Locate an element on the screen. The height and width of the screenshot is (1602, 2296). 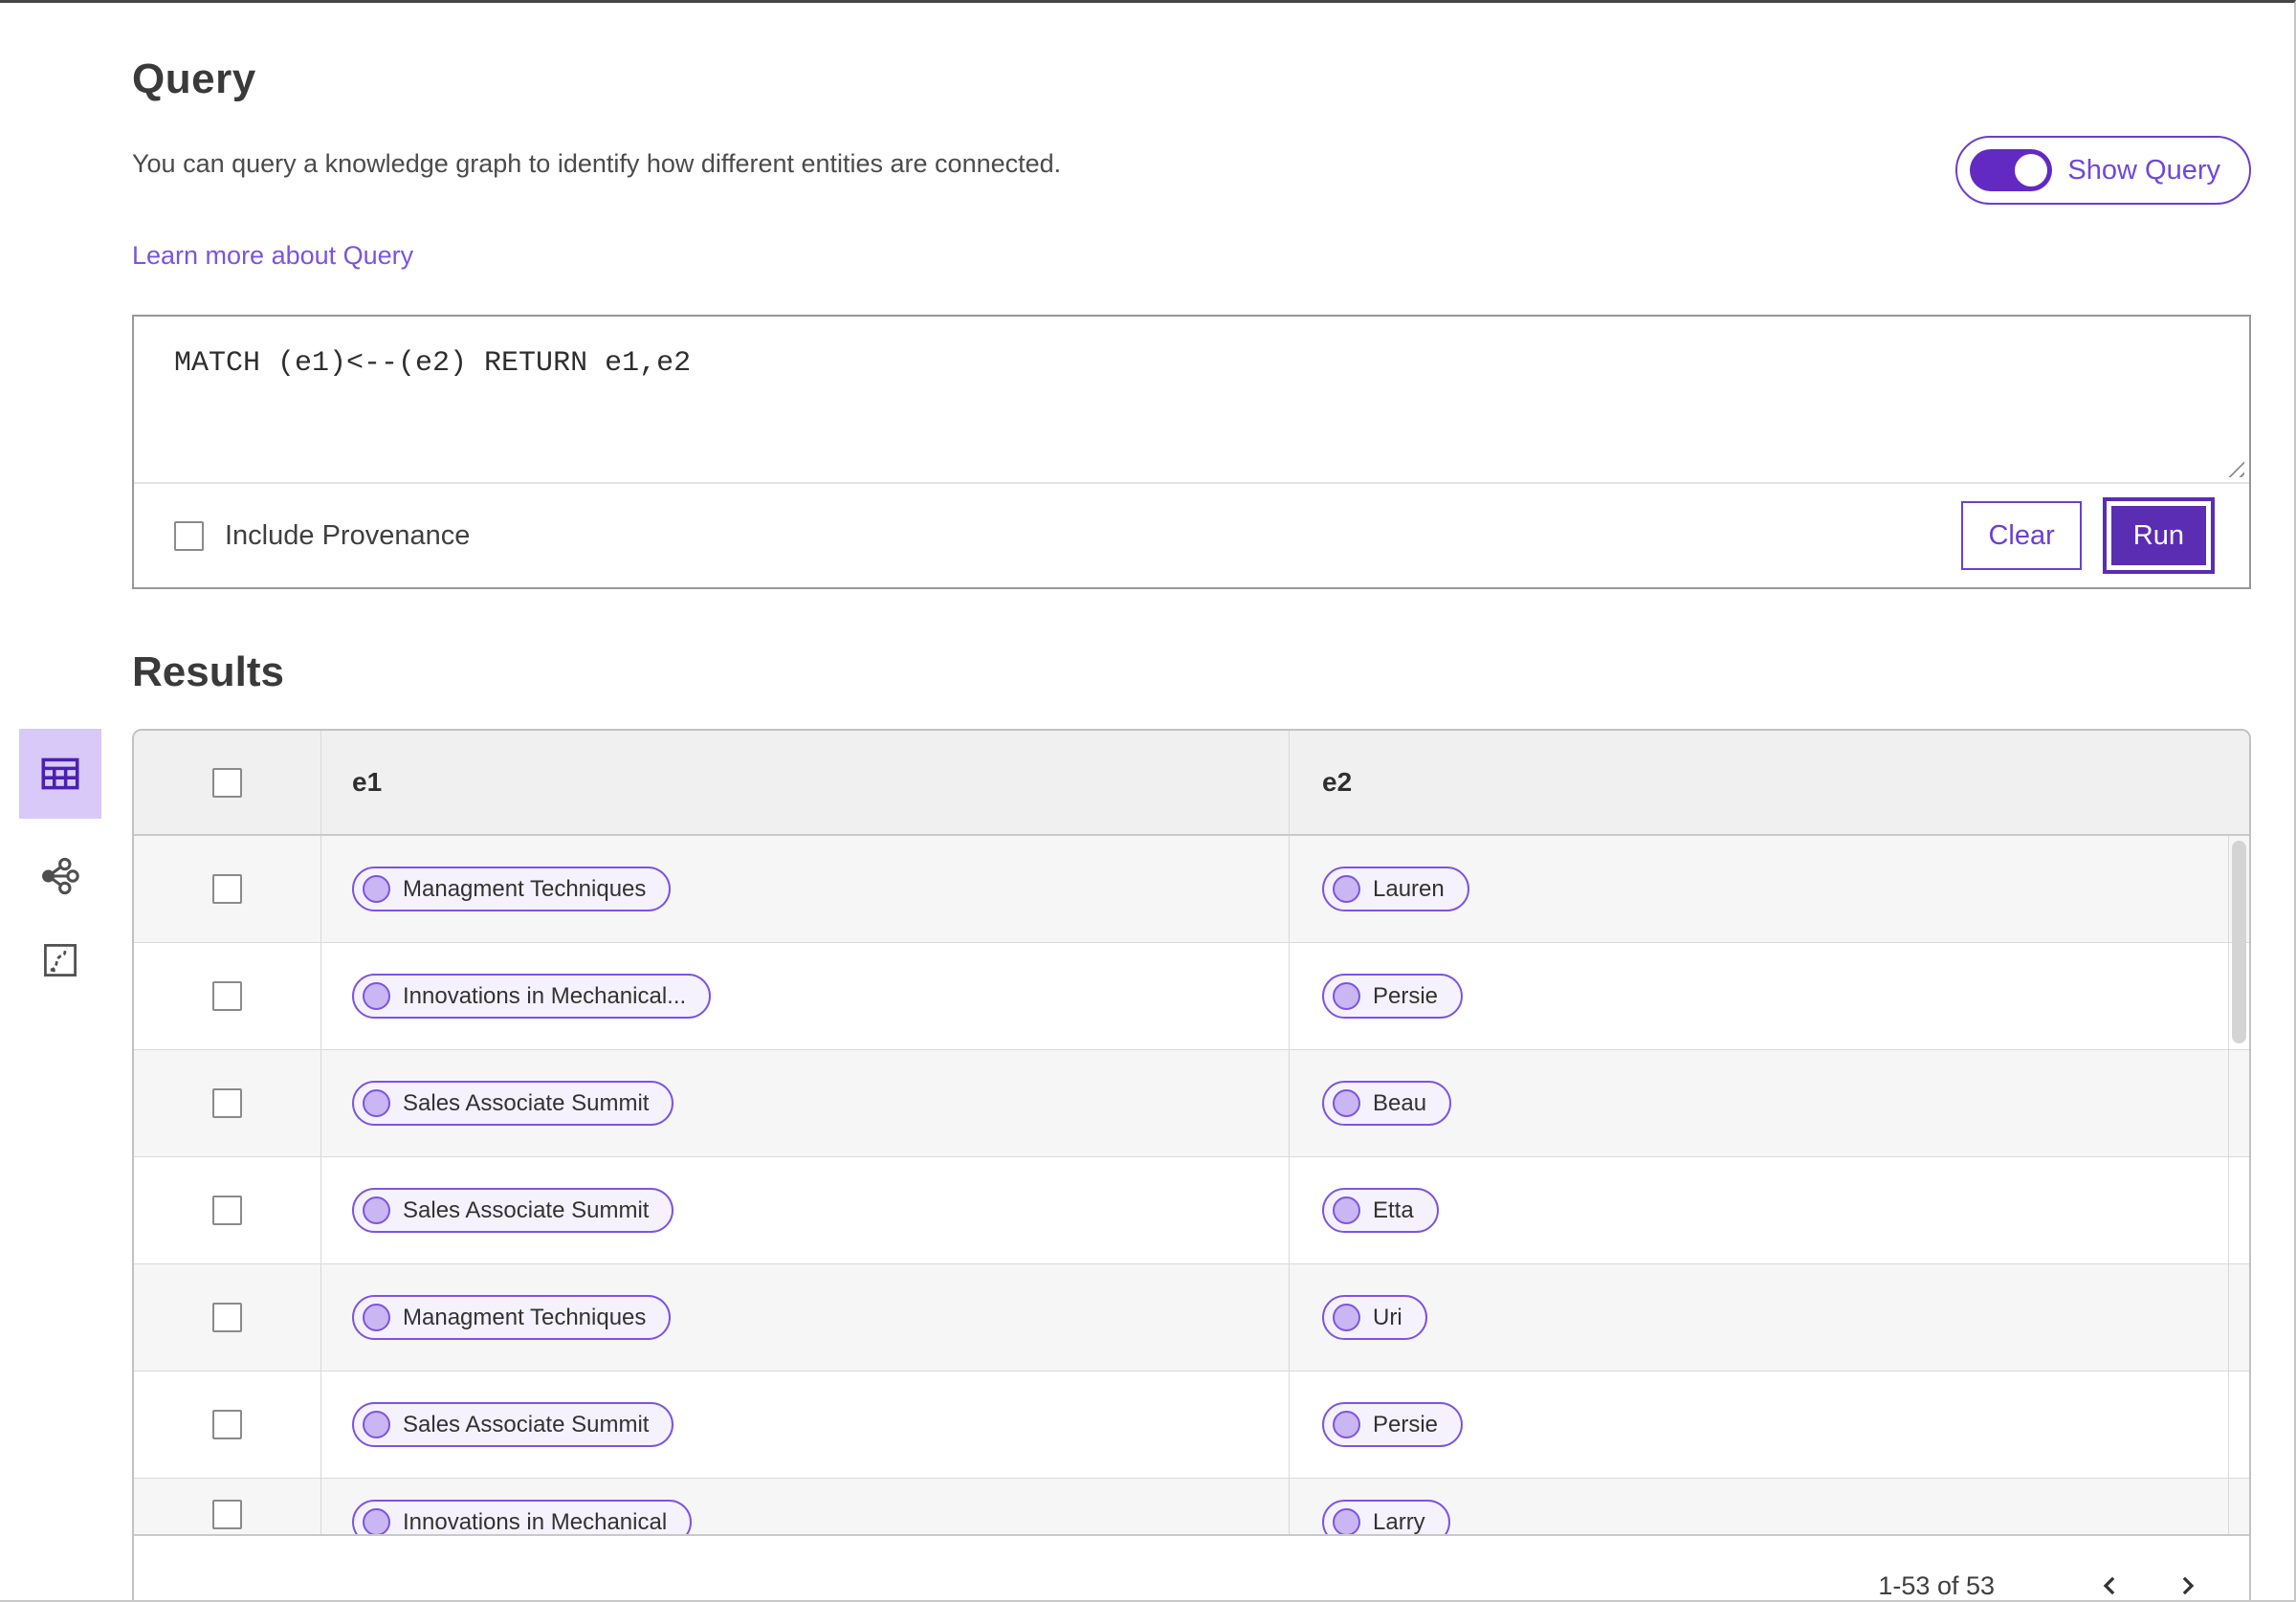
entity-pill: Etta is located at coordinates (1380, 1210).